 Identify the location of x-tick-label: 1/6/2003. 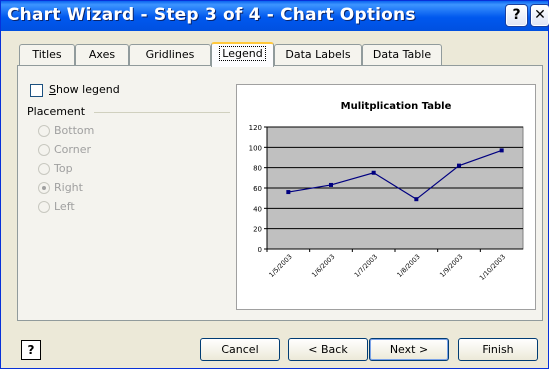
(323, 266).